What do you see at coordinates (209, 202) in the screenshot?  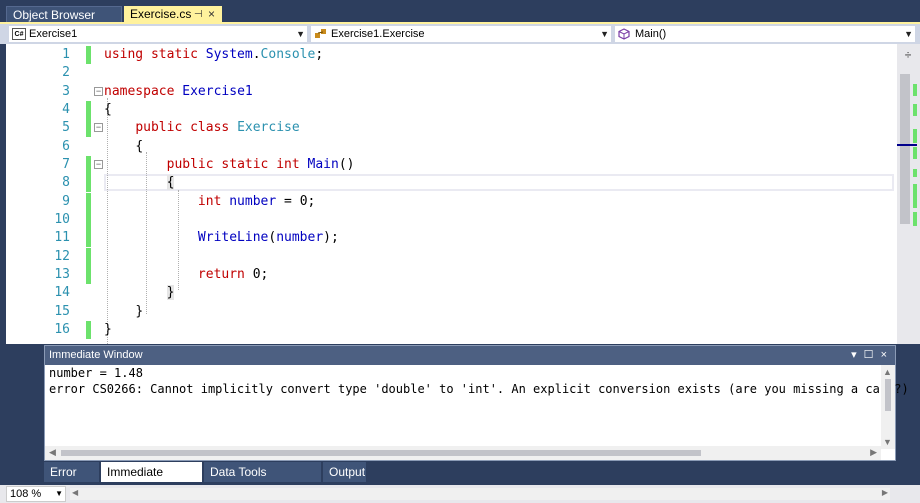 I see `code-text: int number = 0;` at bounding box center [209, 202].